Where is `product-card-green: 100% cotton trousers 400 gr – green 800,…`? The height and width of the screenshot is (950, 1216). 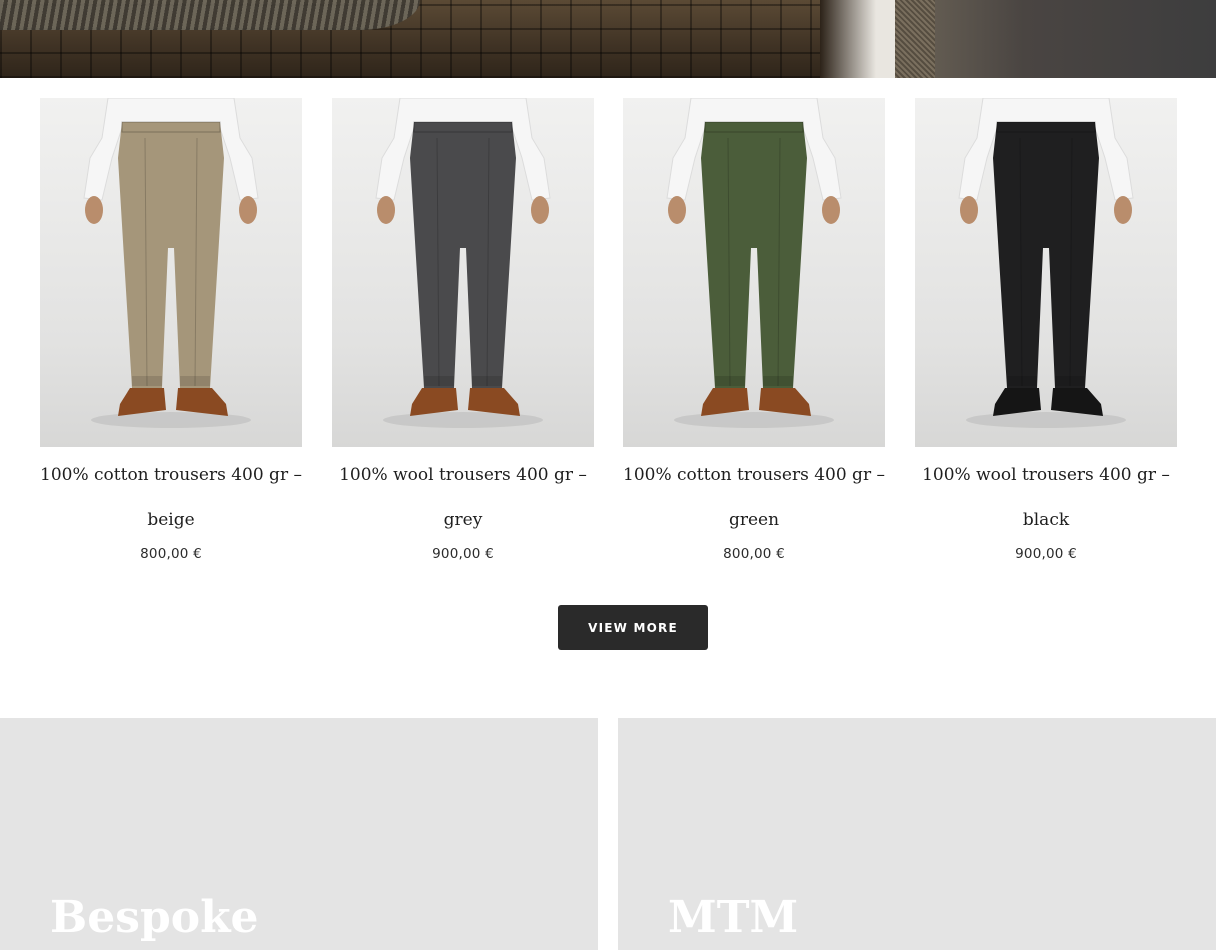
product-card-green: 100% cotton trousers 400 gr – green 800,… is located at coordinates (754, 330).